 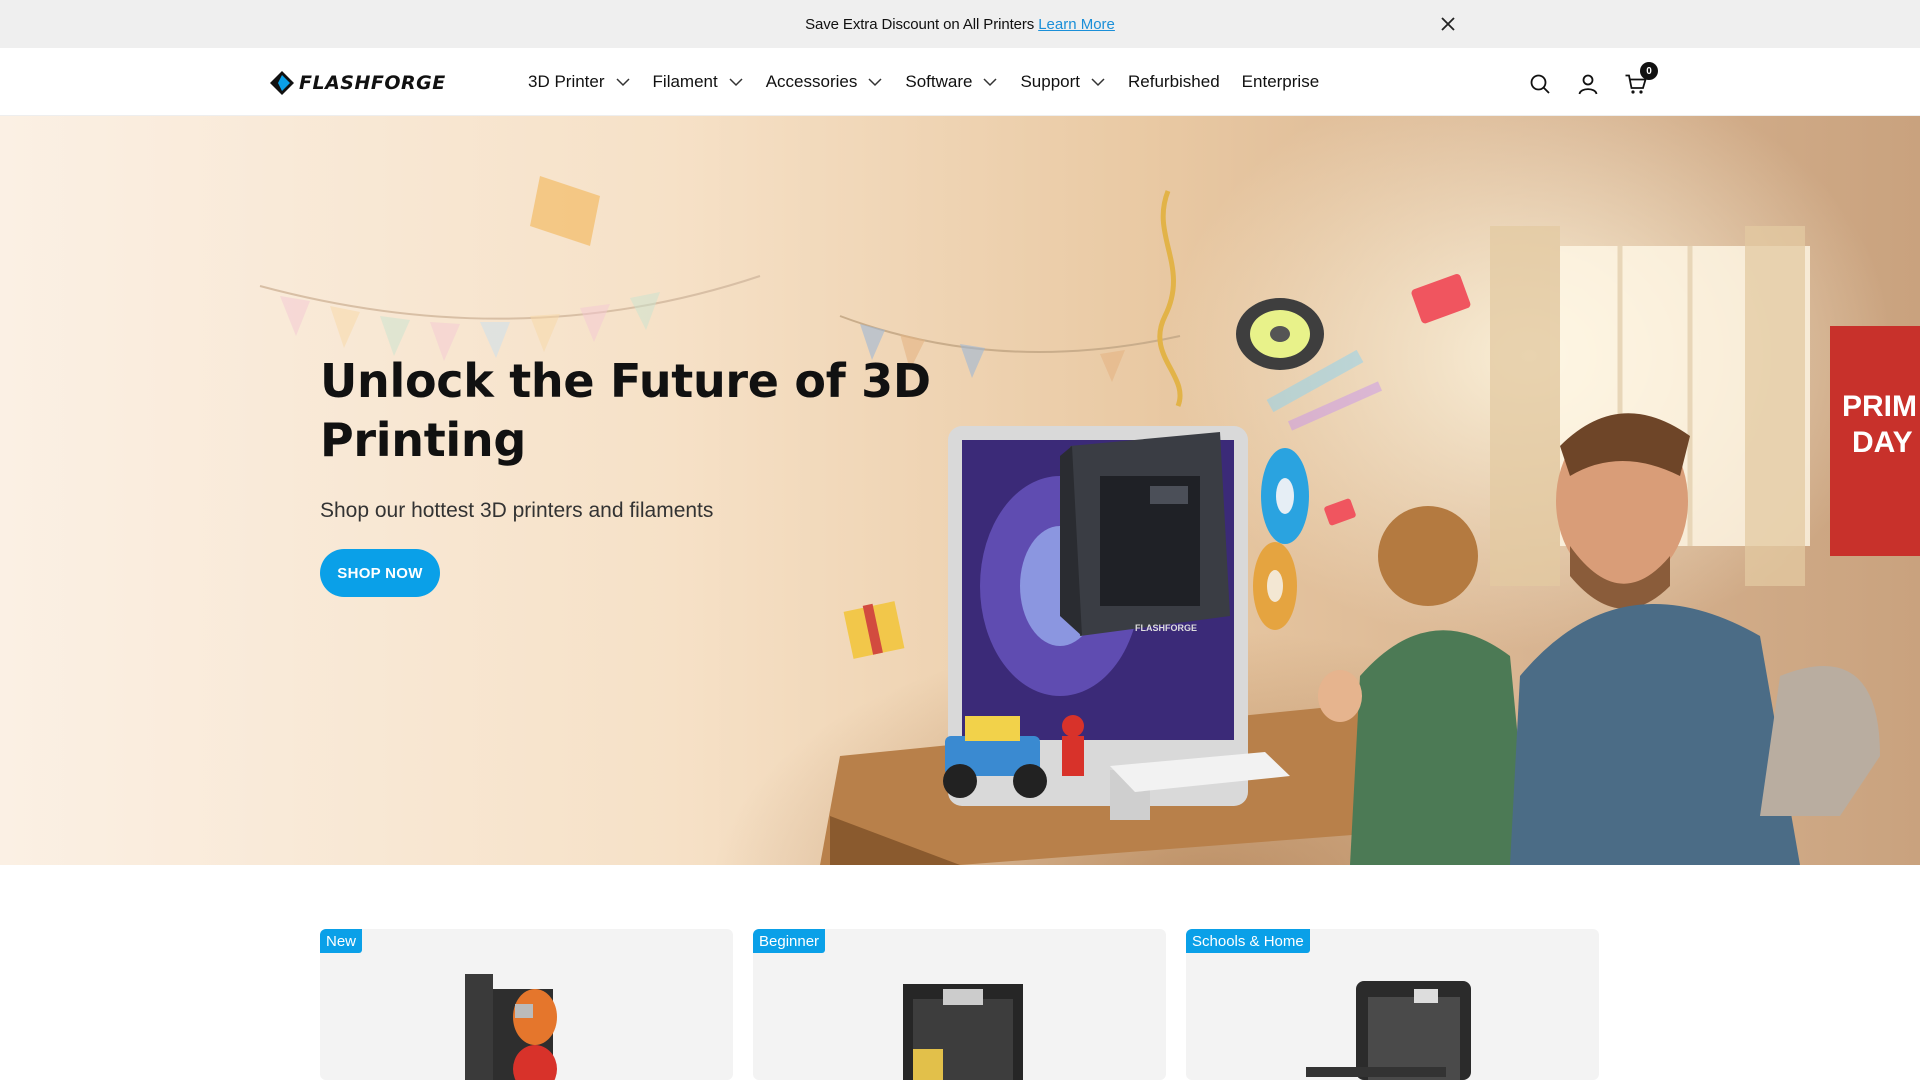 I want to click on shop-now-button: SHOP NOW, so click(x=380, y=573).